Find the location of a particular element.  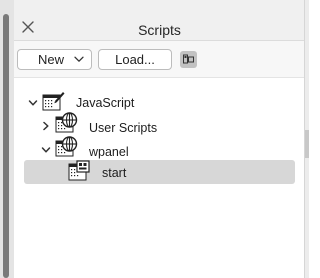

tree-row-javascript: JavaScript is located at coordinates (159, 102).